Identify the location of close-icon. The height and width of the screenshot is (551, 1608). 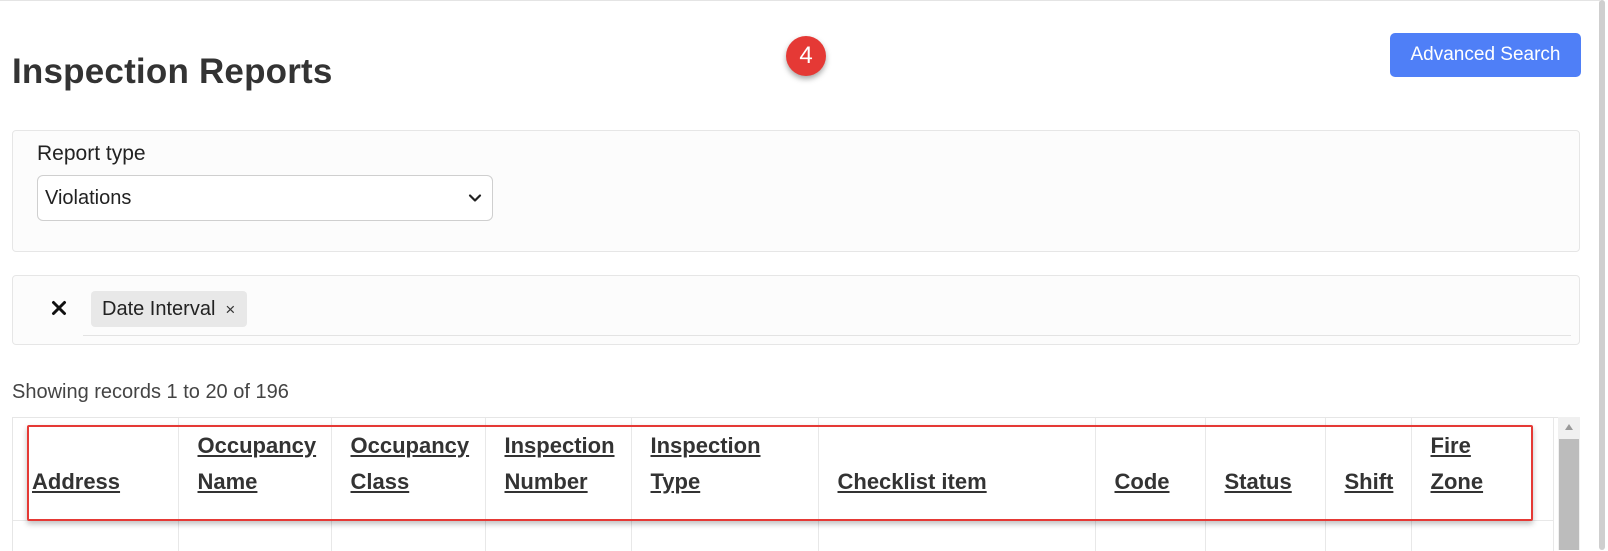
(59, 308).